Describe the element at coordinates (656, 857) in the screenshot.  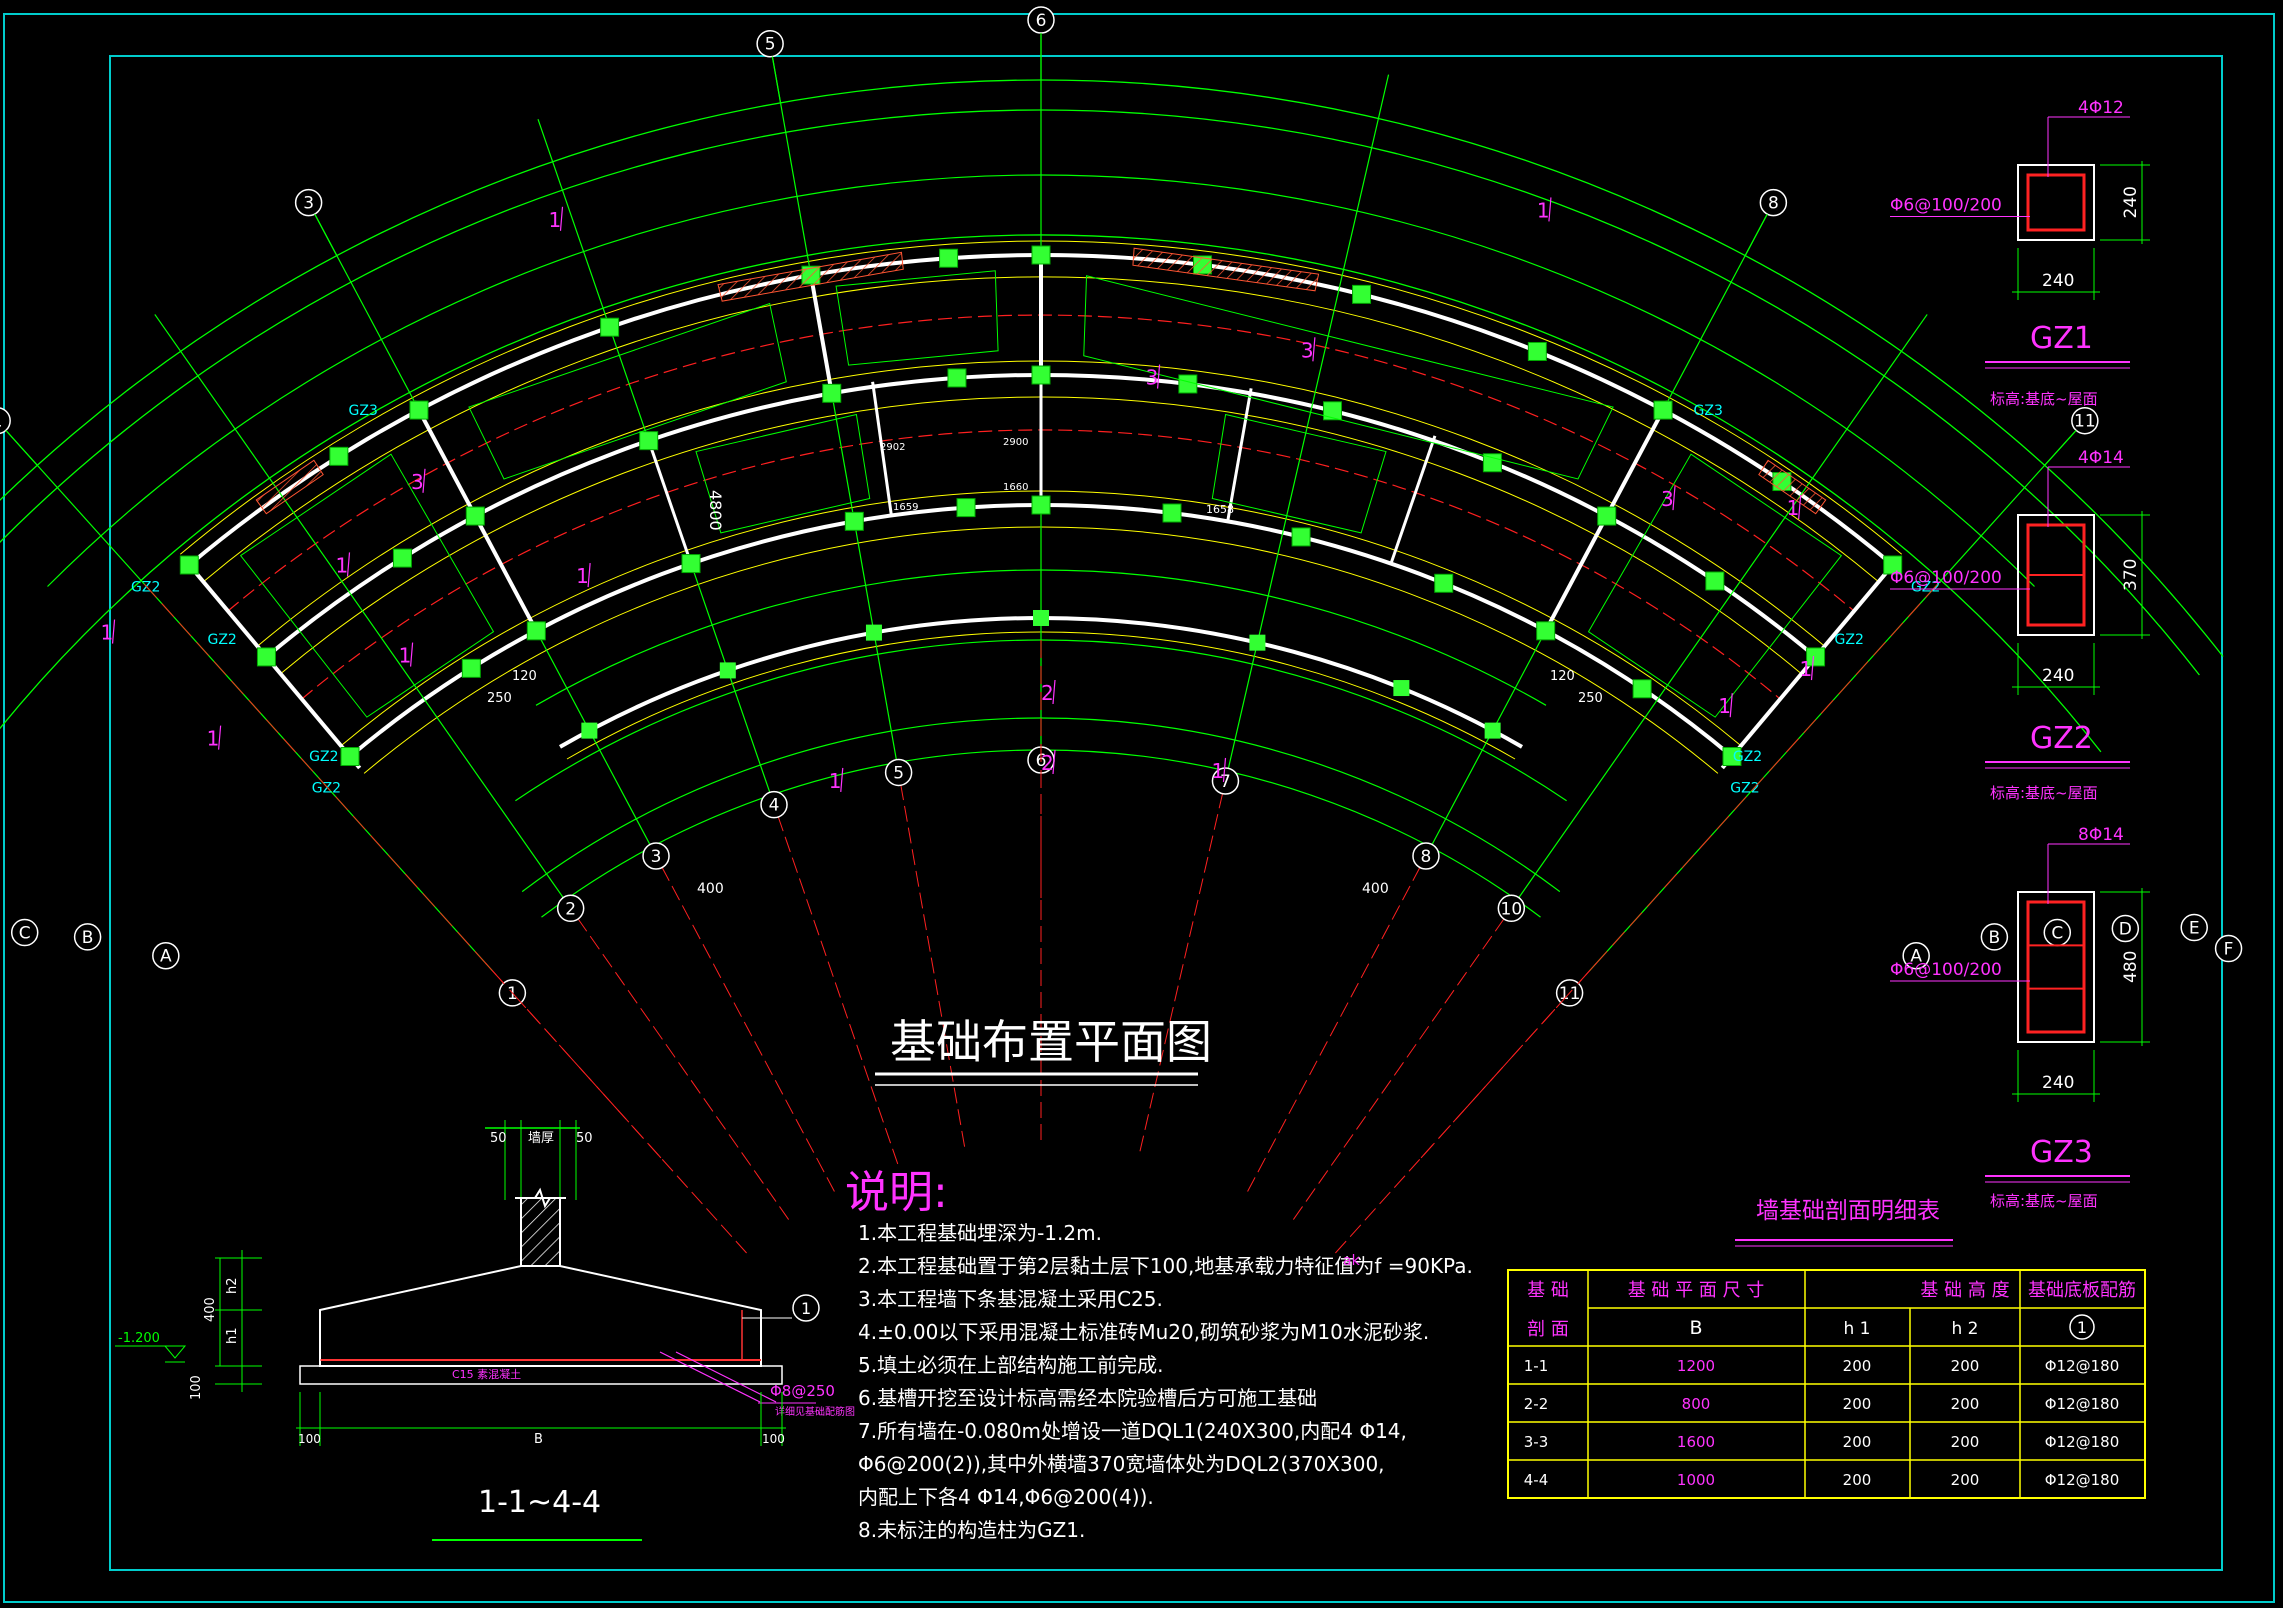
I see `axis-bubble-bottom-3-label: 3` at that location.